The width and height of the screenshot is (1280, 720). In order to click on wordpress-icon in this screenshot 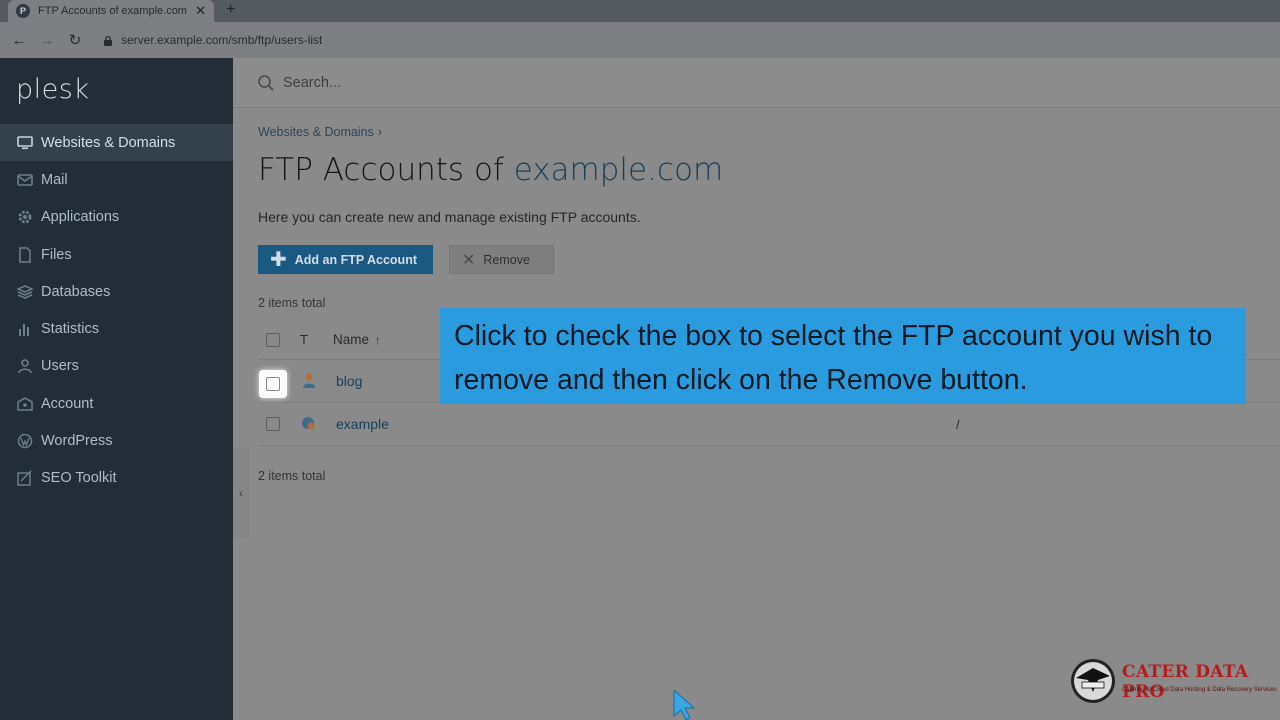, I will do `click(25, 441)`.